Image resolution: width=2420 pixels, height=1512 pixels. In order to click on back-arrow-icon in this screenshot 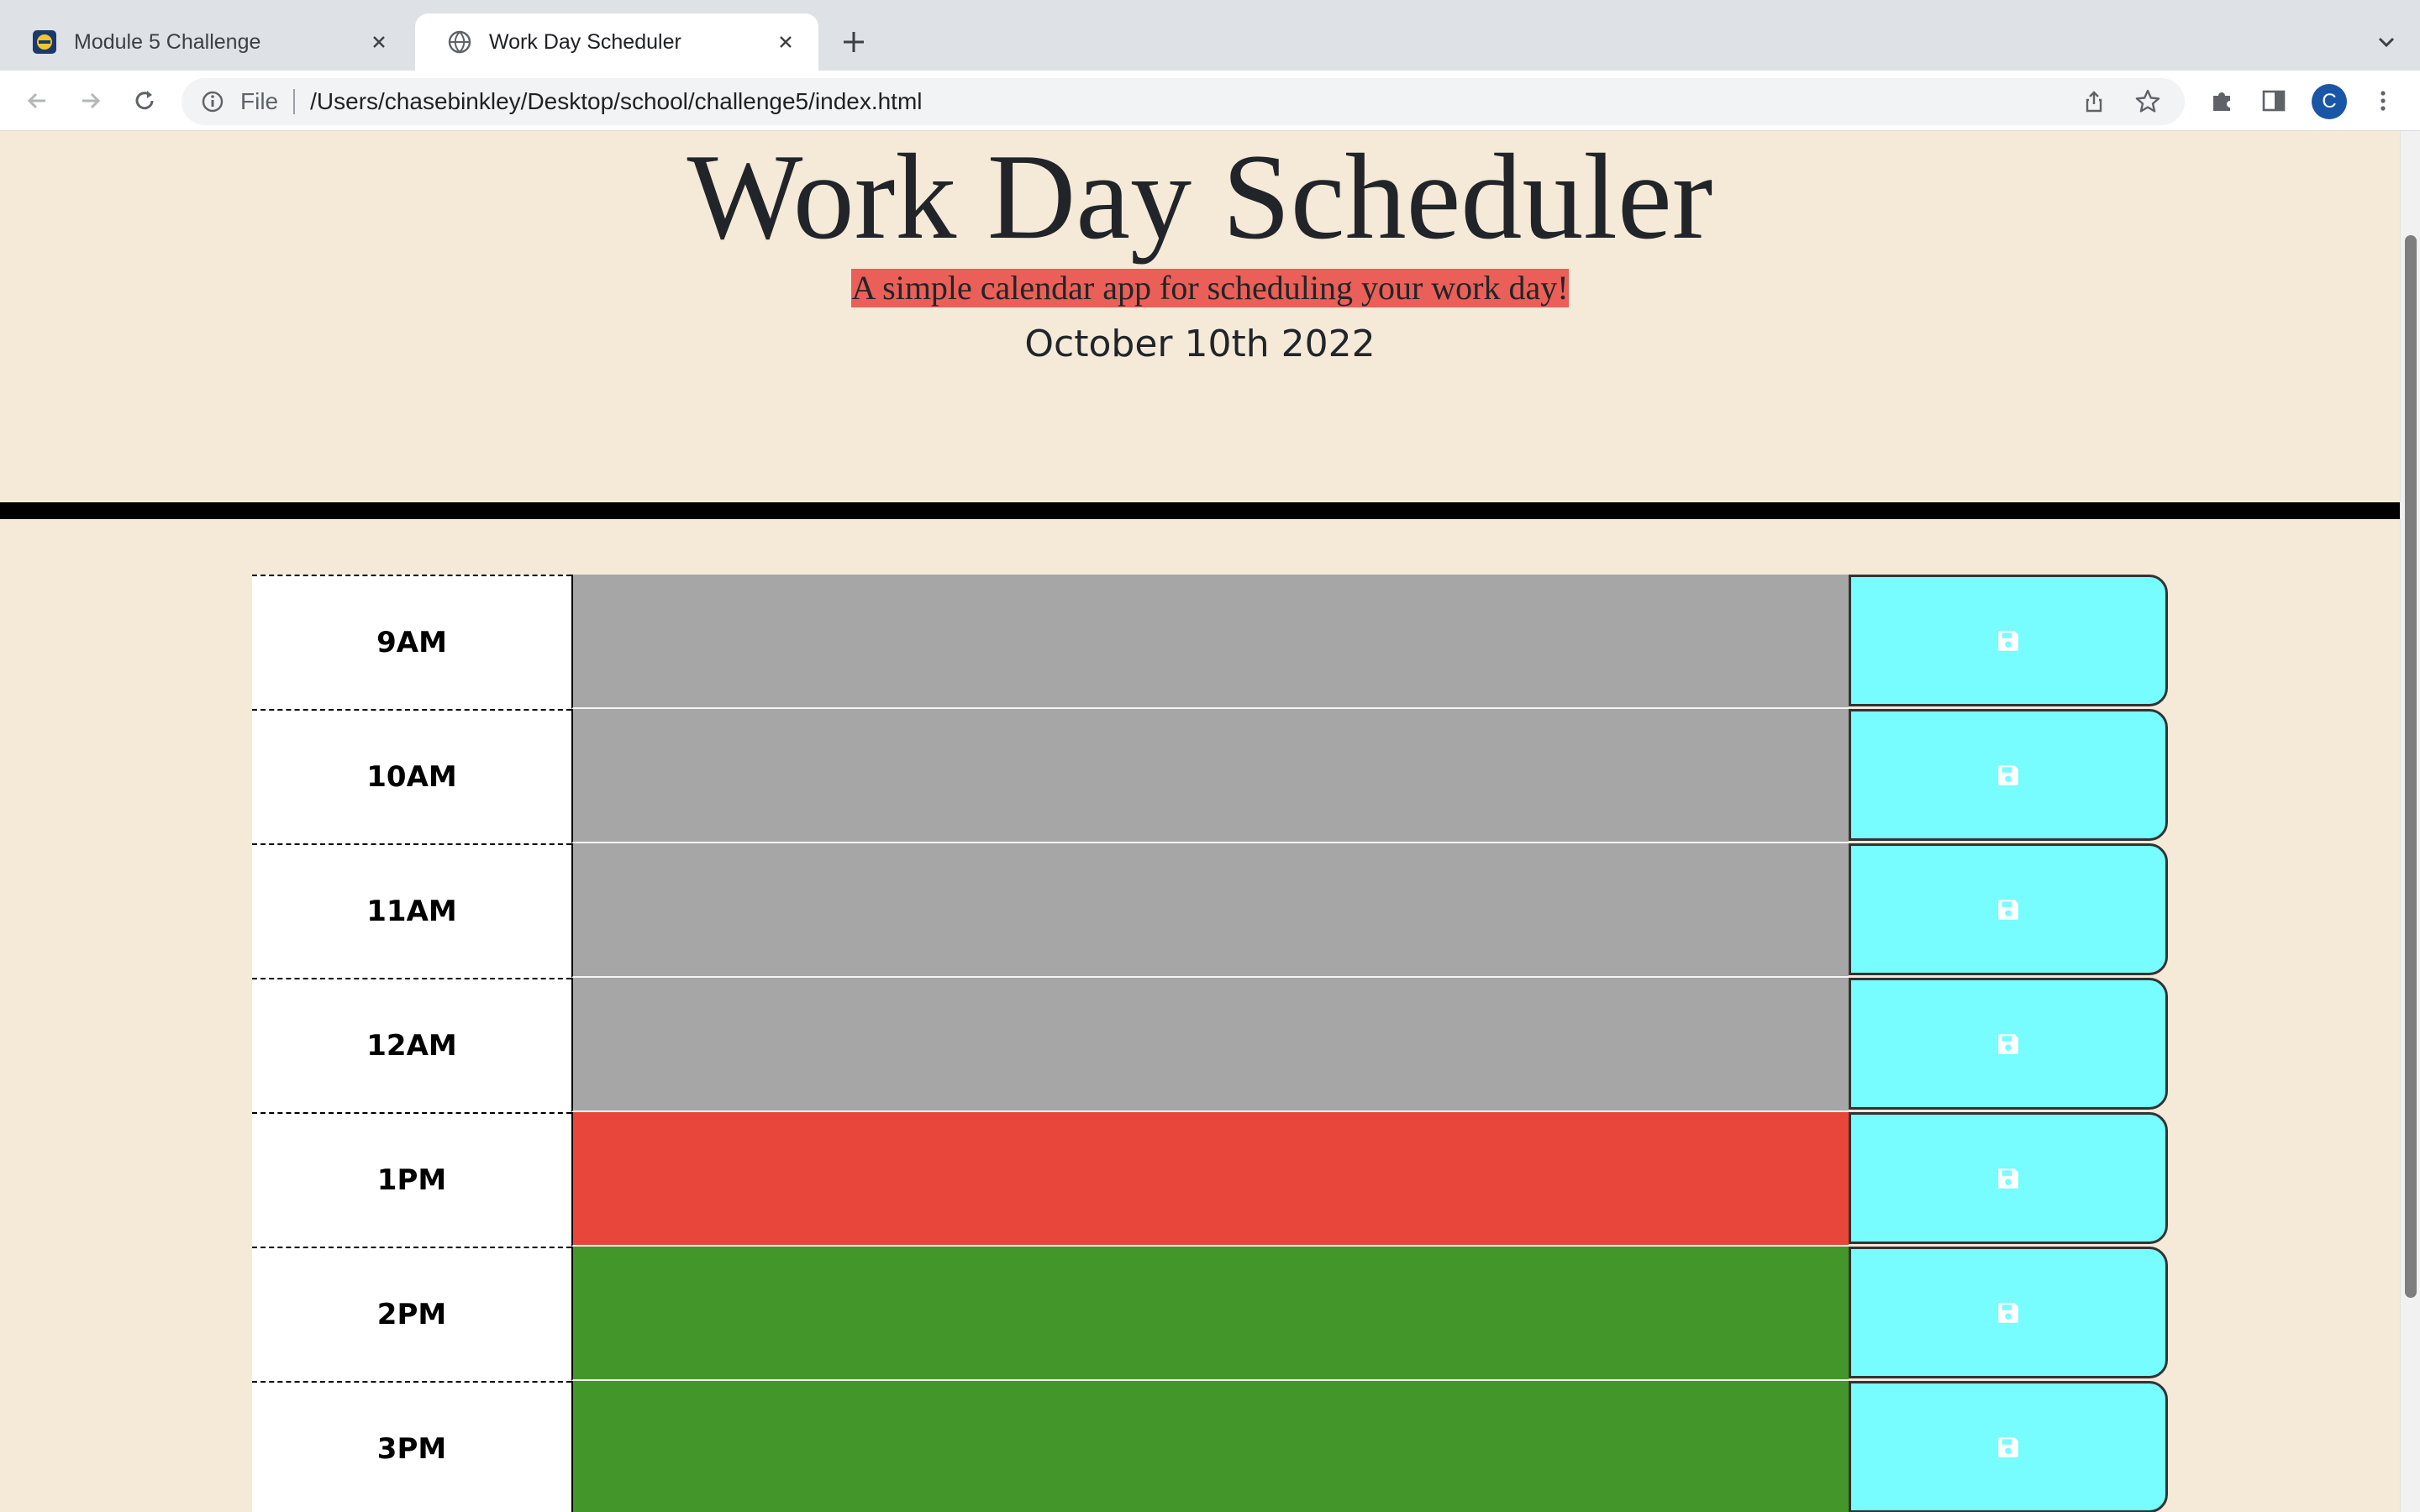, I will do `click(37, 101)`.